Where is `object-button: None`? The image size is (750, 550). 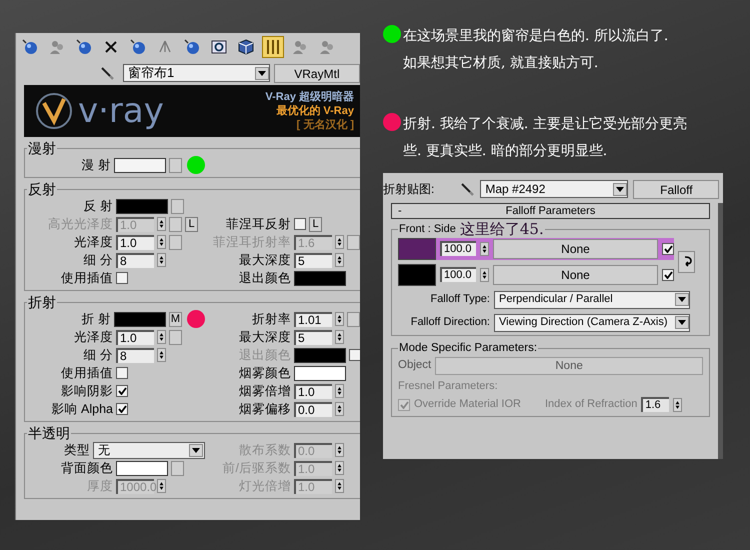
object-button: None is located at coordinates (569, 365).